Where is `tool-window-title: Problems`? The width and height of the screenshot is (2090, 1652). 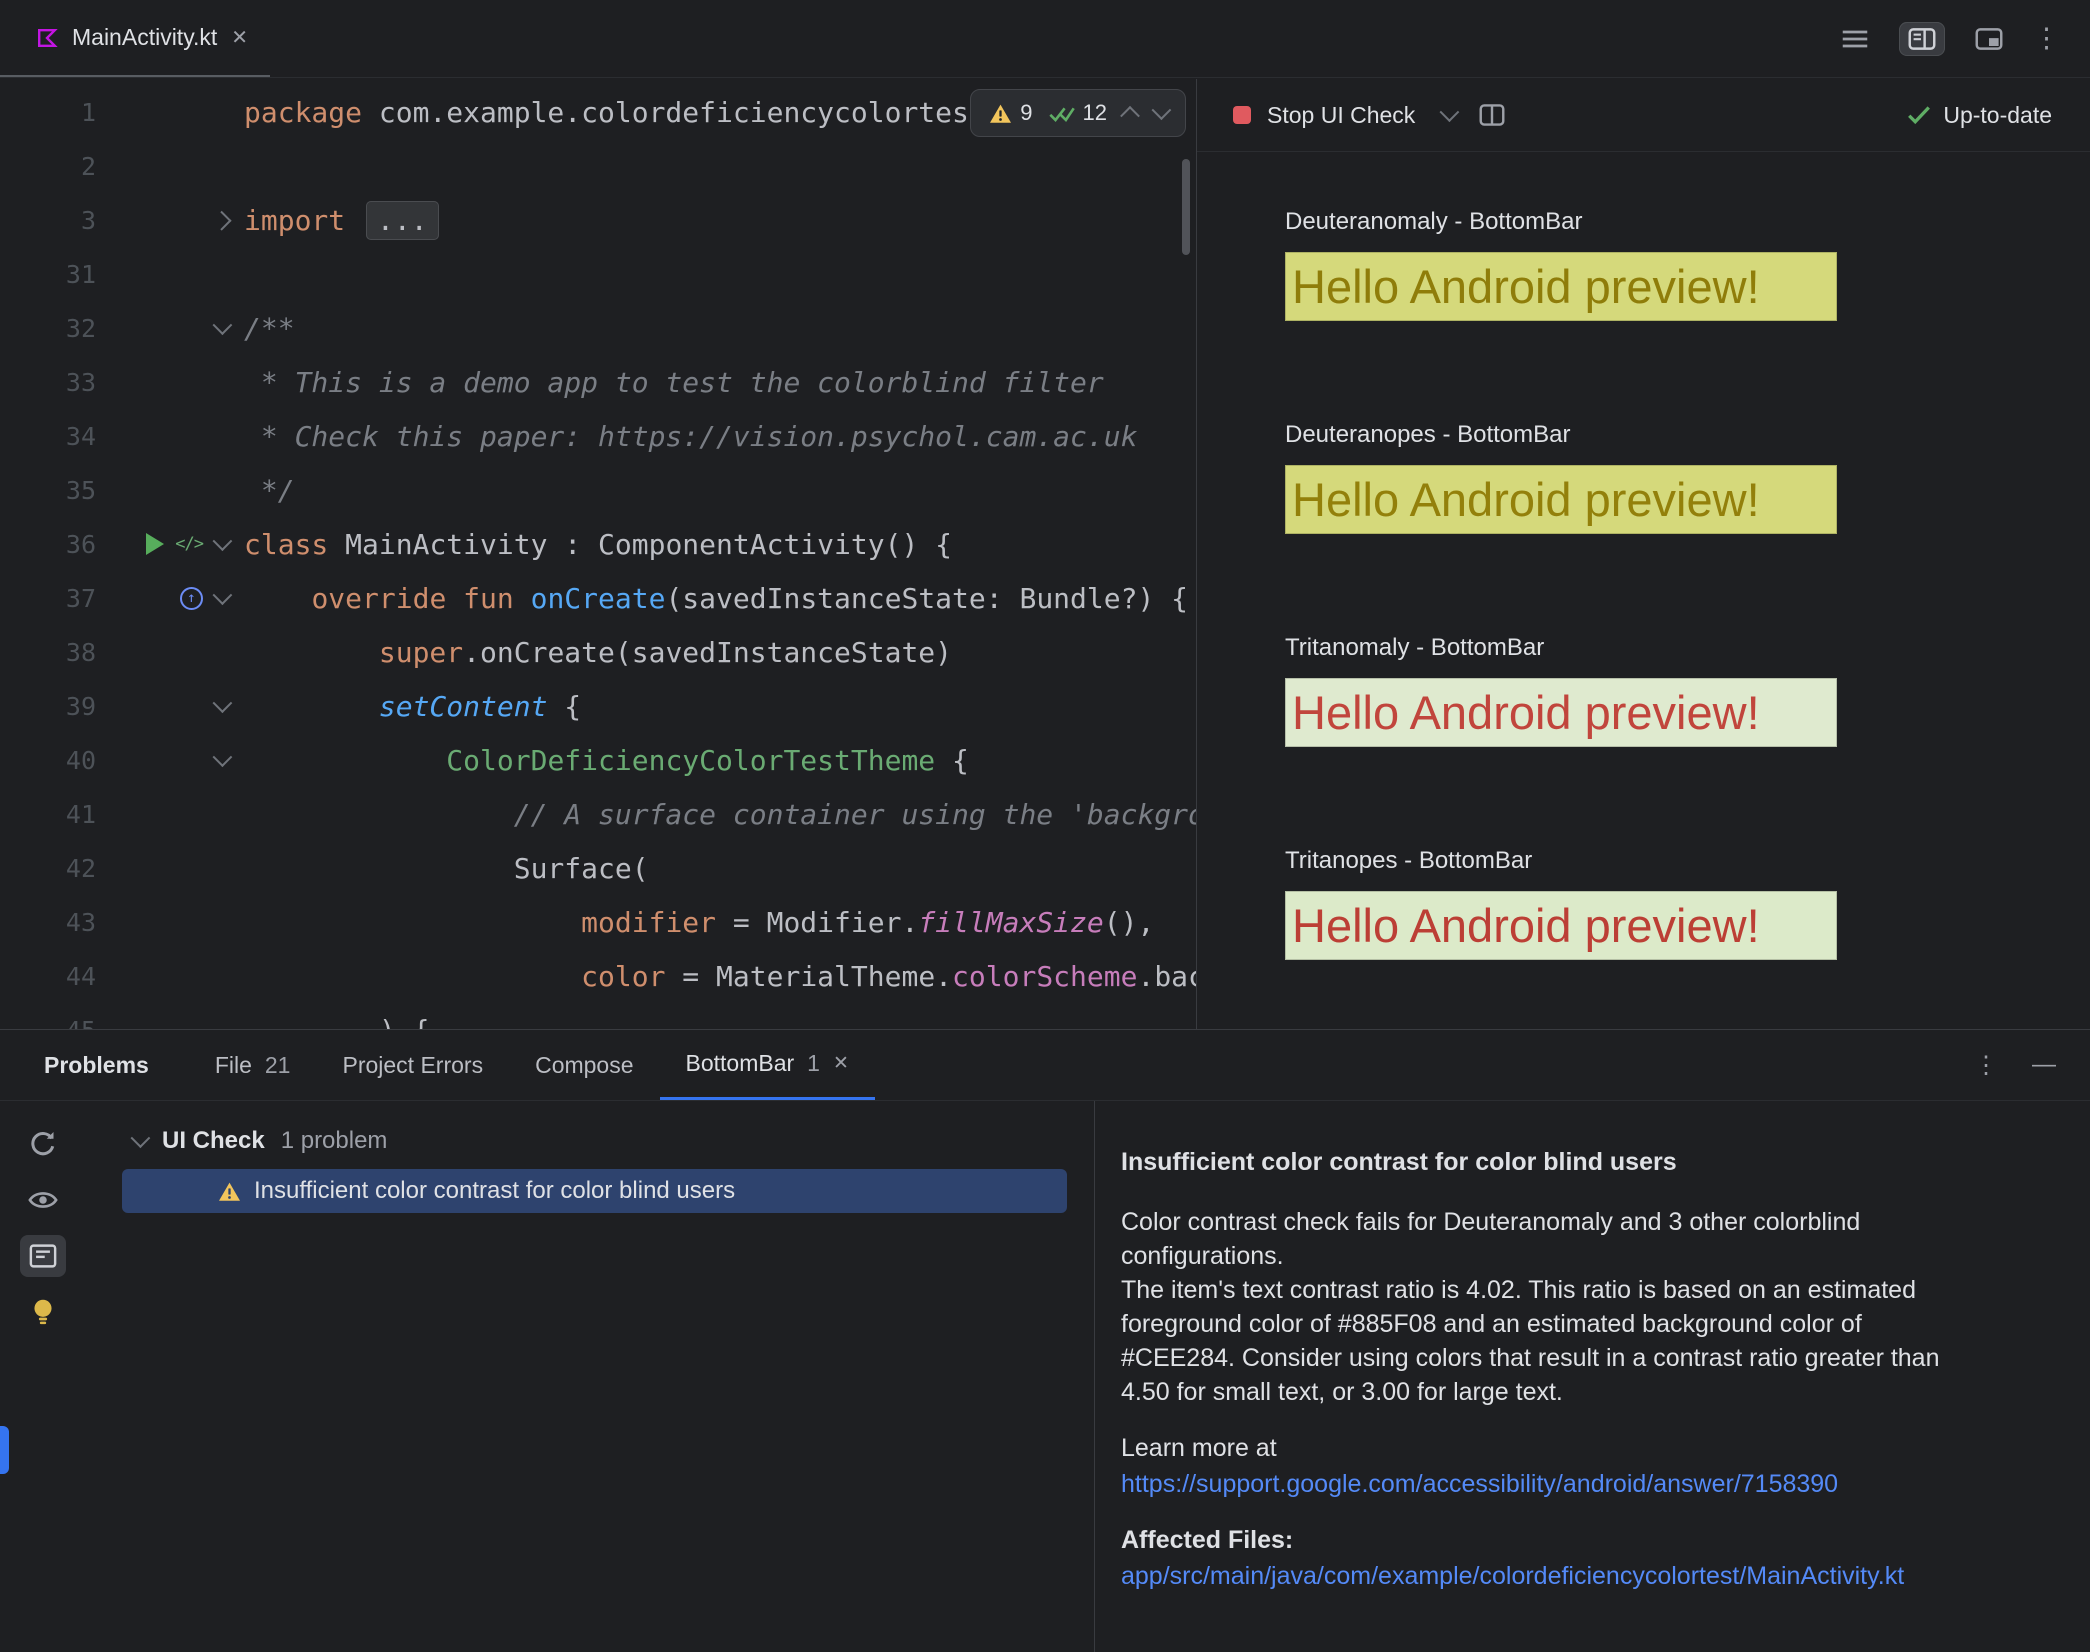
tool-window-title: Problems is located at coordinates (96, 1065).